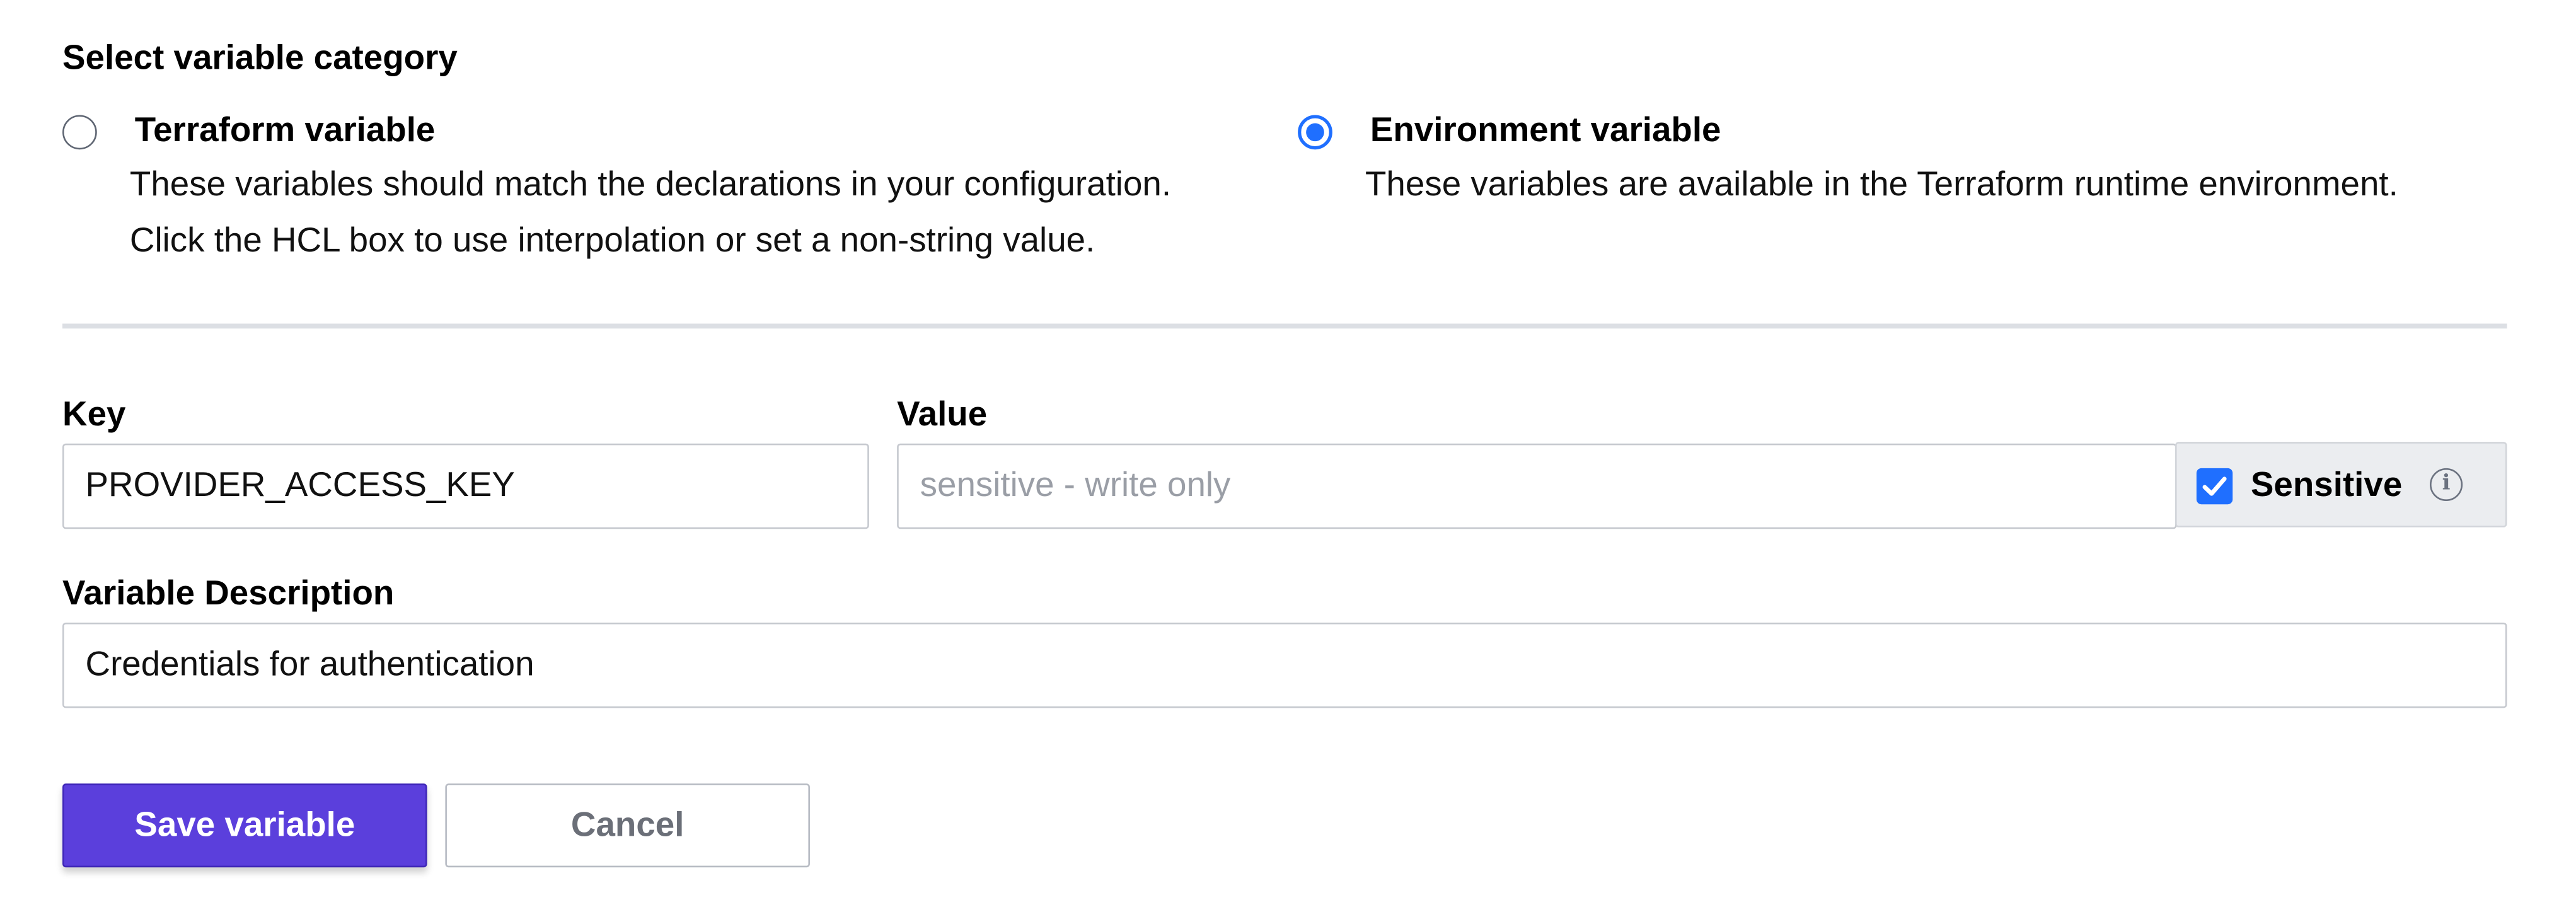  Describe the element at coordinates (260, 58) in the screenshot. I see `category-heading: Select variable category` at that location.